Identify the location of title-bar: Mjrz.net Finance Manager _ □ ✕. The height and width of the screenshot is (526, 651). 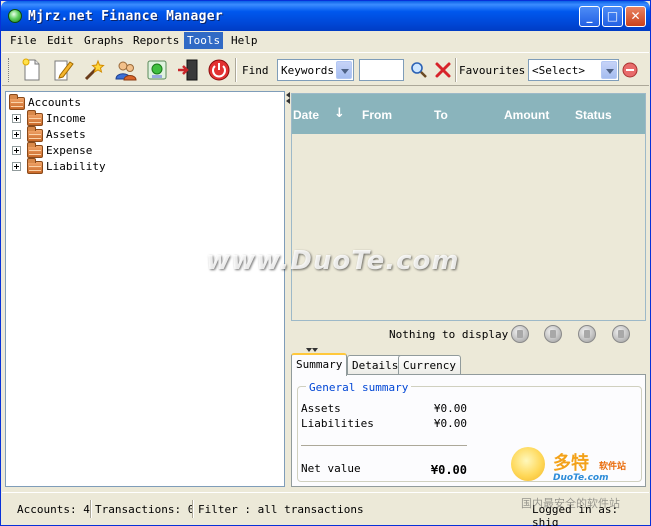
(325, 16).